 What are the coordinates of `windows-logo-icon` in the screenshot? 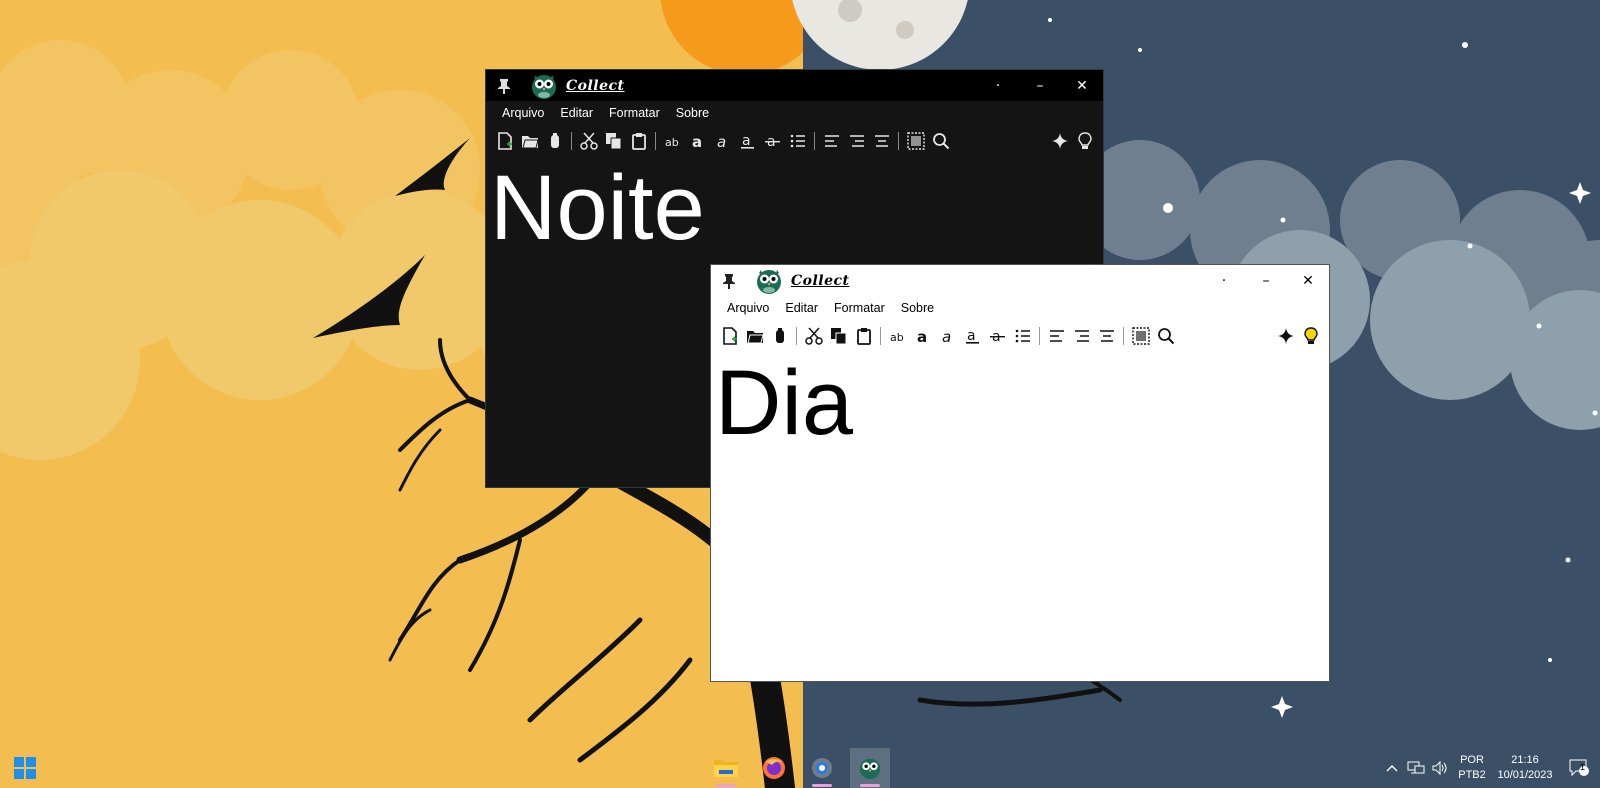 It's located at (25, 768).